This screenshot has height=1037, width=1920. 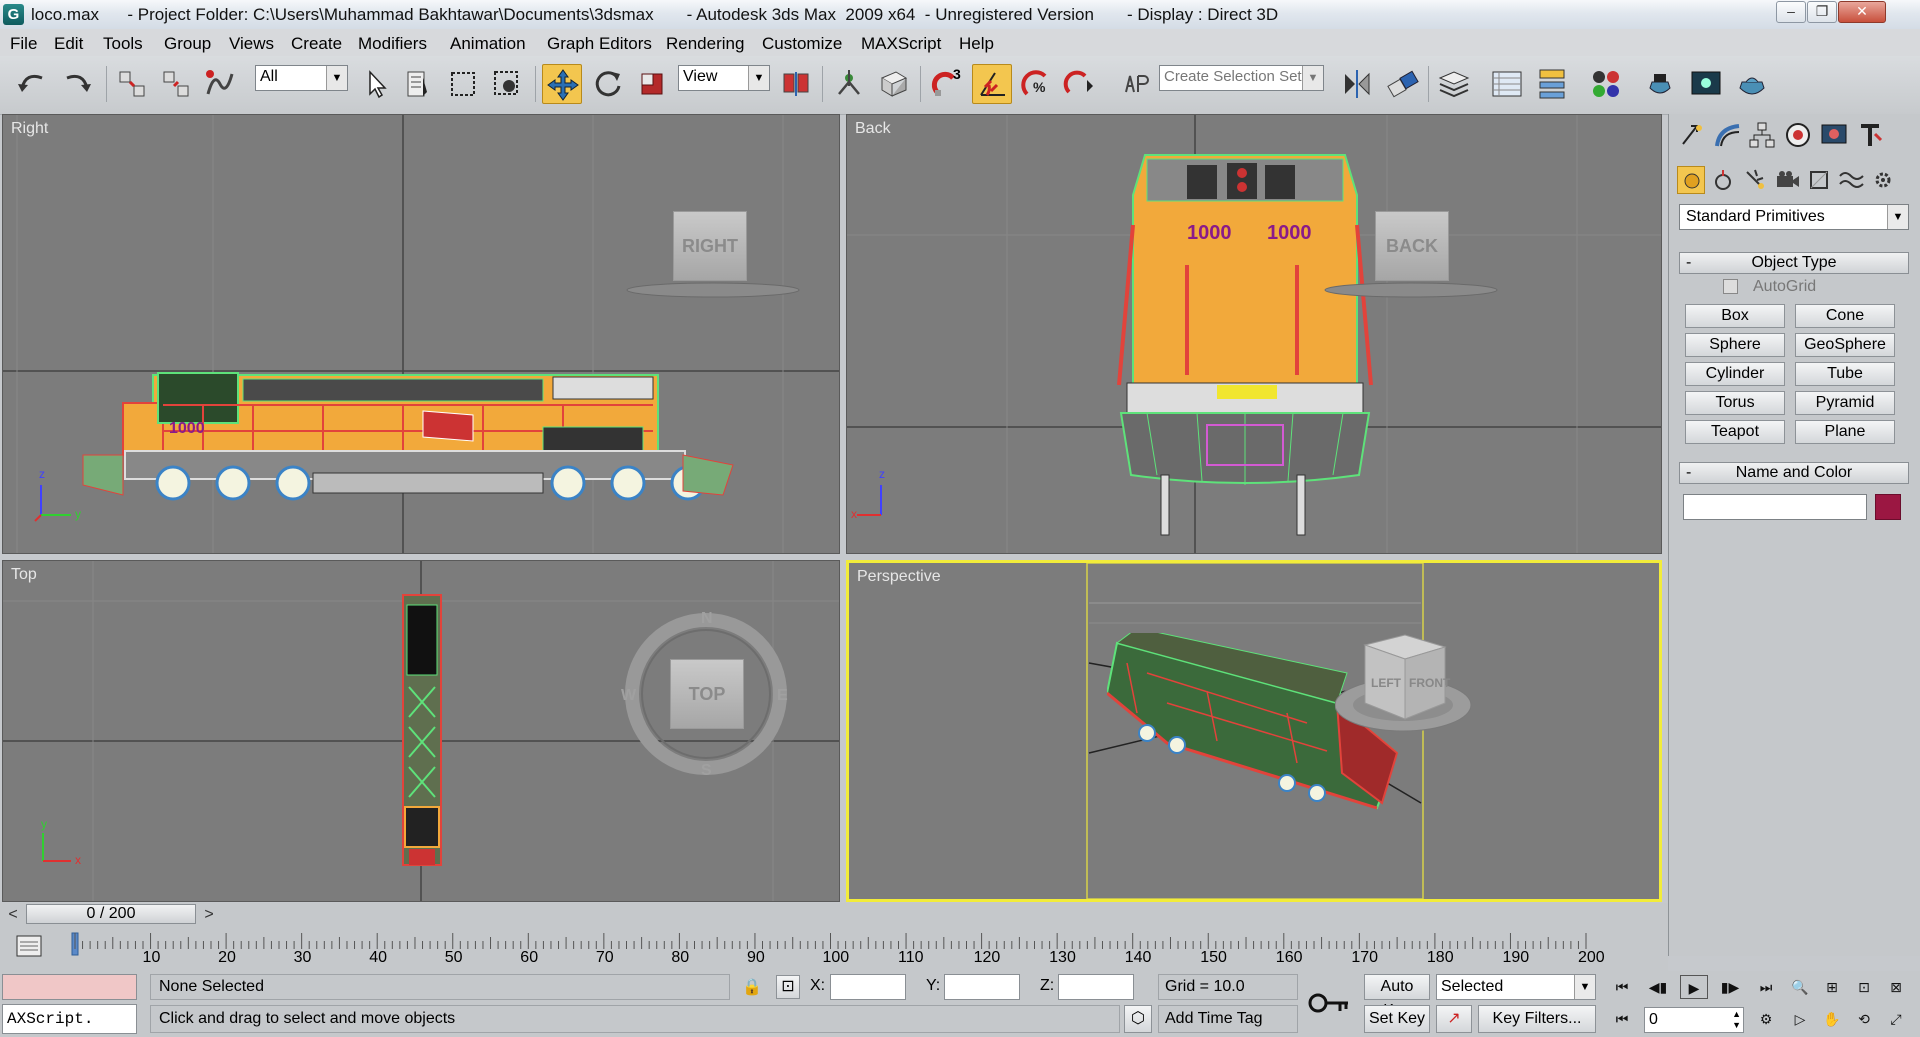 I want to click on tube-button: Tube, so click(x=1845, y=374).